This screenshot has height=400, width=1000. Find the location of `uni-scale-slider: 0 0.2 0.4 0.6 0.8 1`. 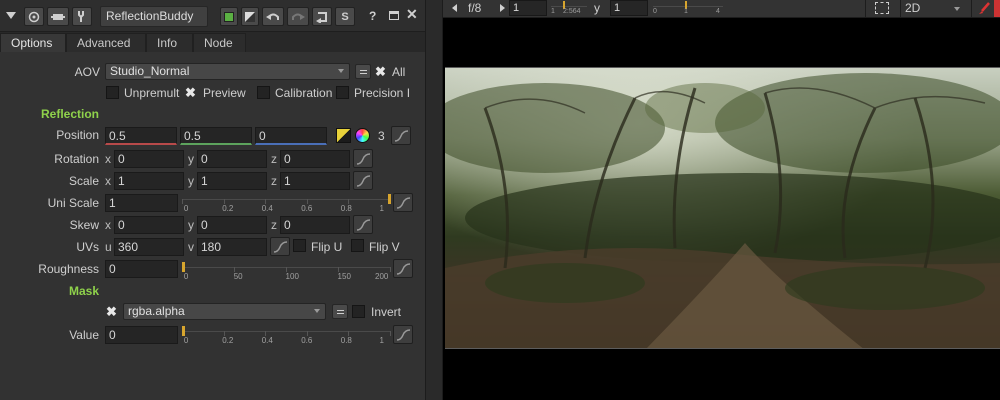

uni-scale-slider: 0 0.2 0.4 0.6 0.8 1 is located at coordinates (286, 204).